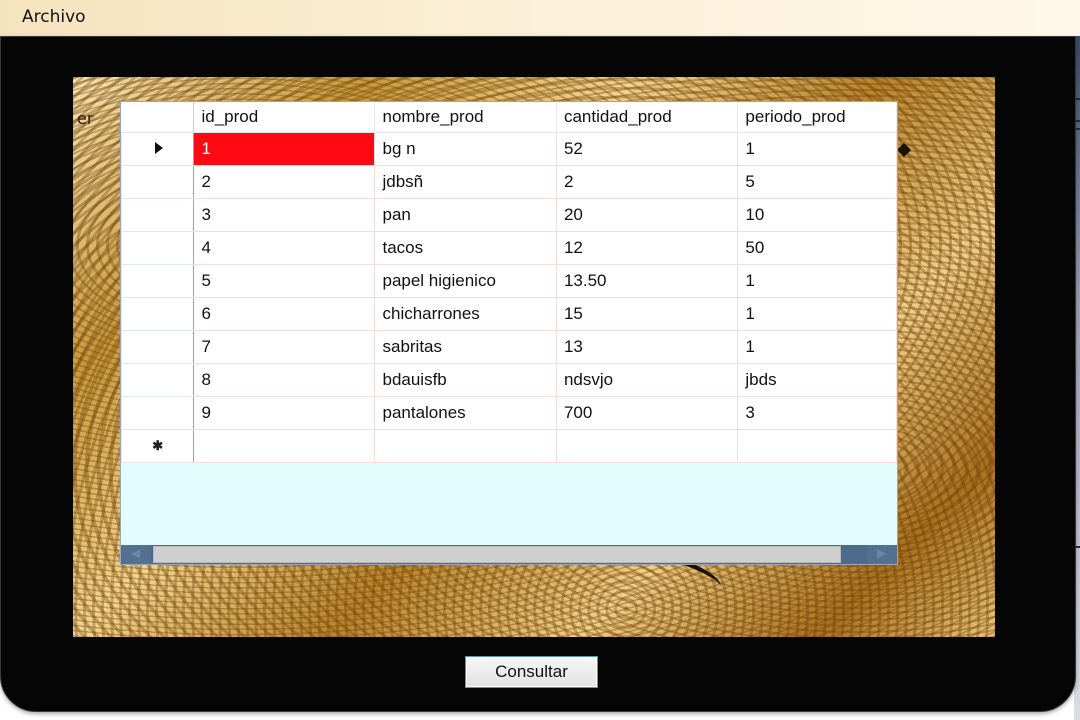  What do you see at coordinates (465, 380) in the screenshot?
I see `table-cell: bdauisfb` at bounding box center [465, 380].